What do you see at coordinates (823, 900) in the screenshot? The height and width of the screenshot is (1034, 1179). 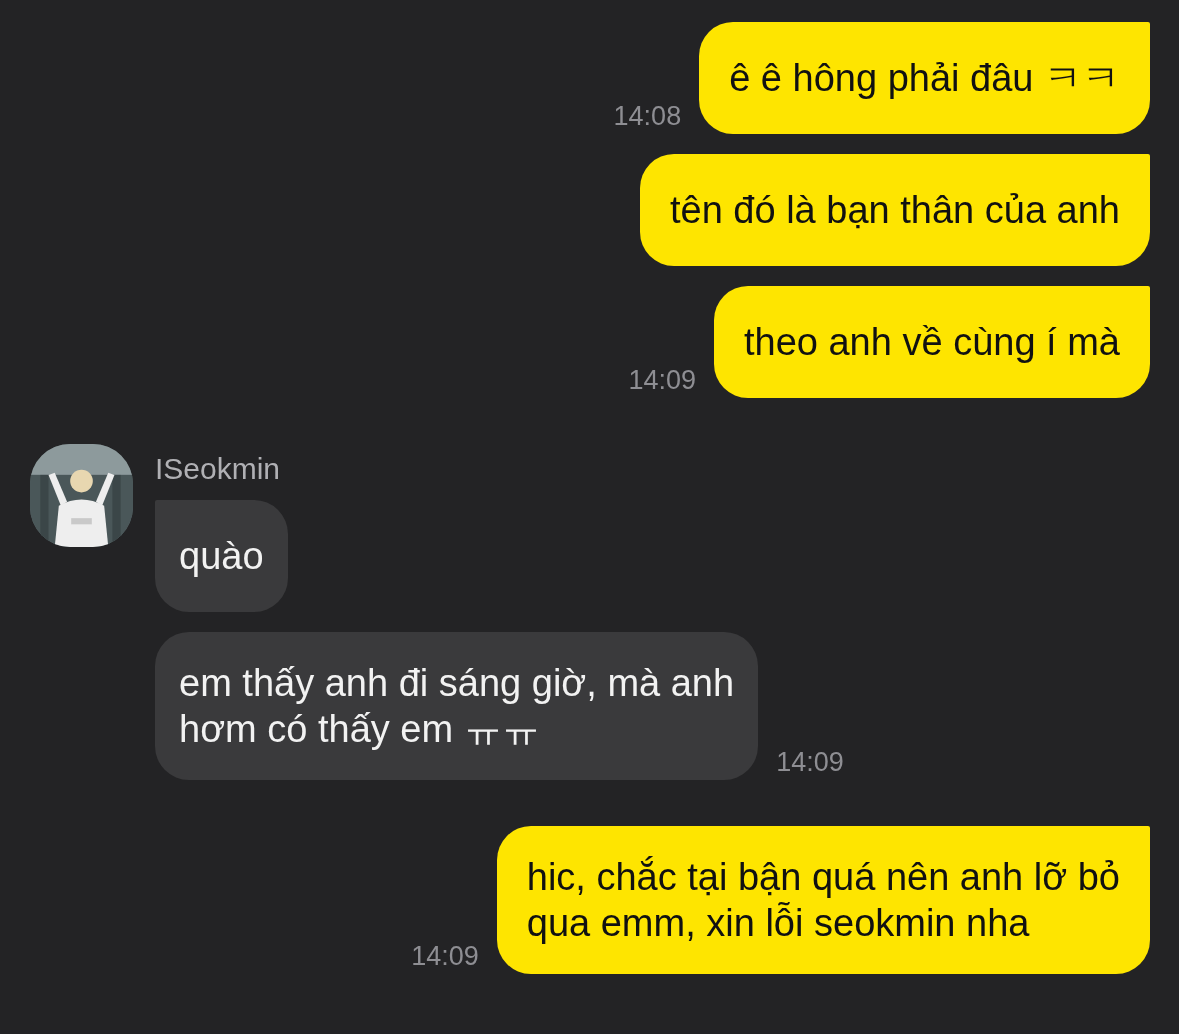 I see `message-bubble: hic, chắc tại bận quá nên anh lỡ bỏ qua emm, xin lỗi seokmin nha` at bounding box center [823, 900].